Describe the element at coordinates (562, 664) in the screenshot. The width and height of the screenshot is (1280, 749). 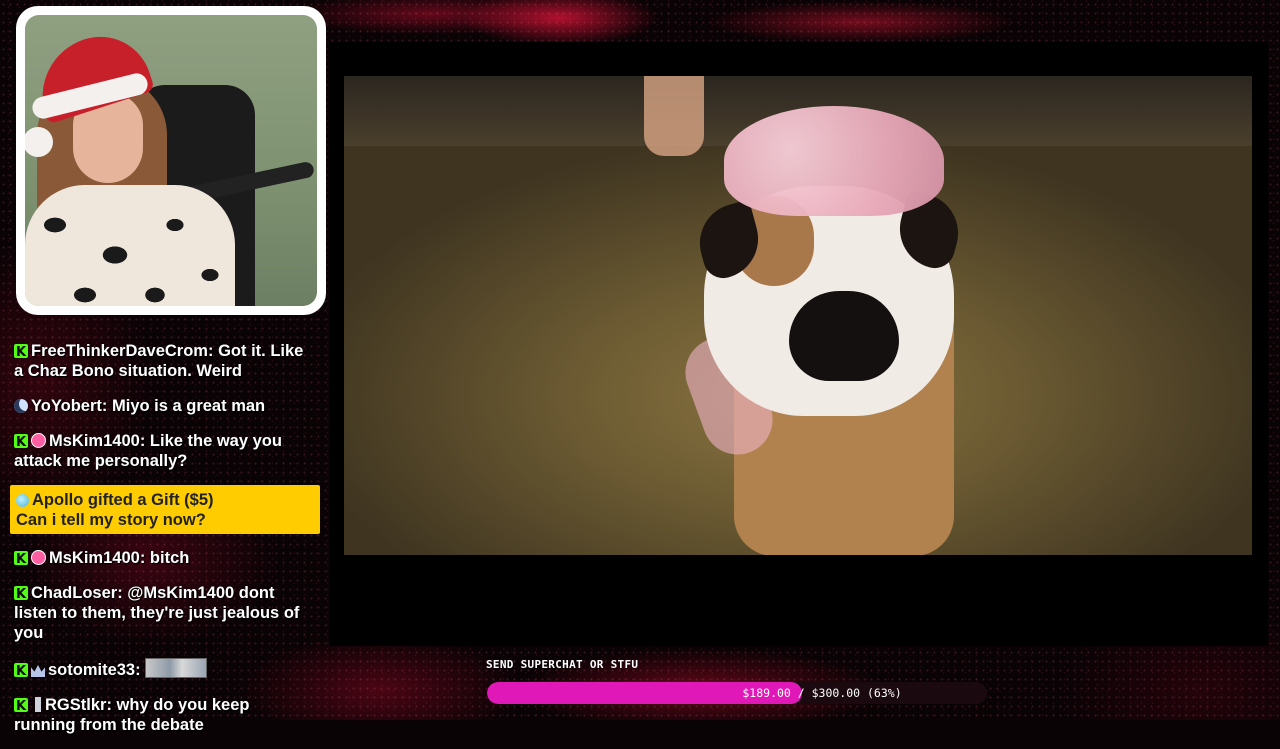
I see `goal-title: SEND SUPERCHAT OR STFU` at that location.